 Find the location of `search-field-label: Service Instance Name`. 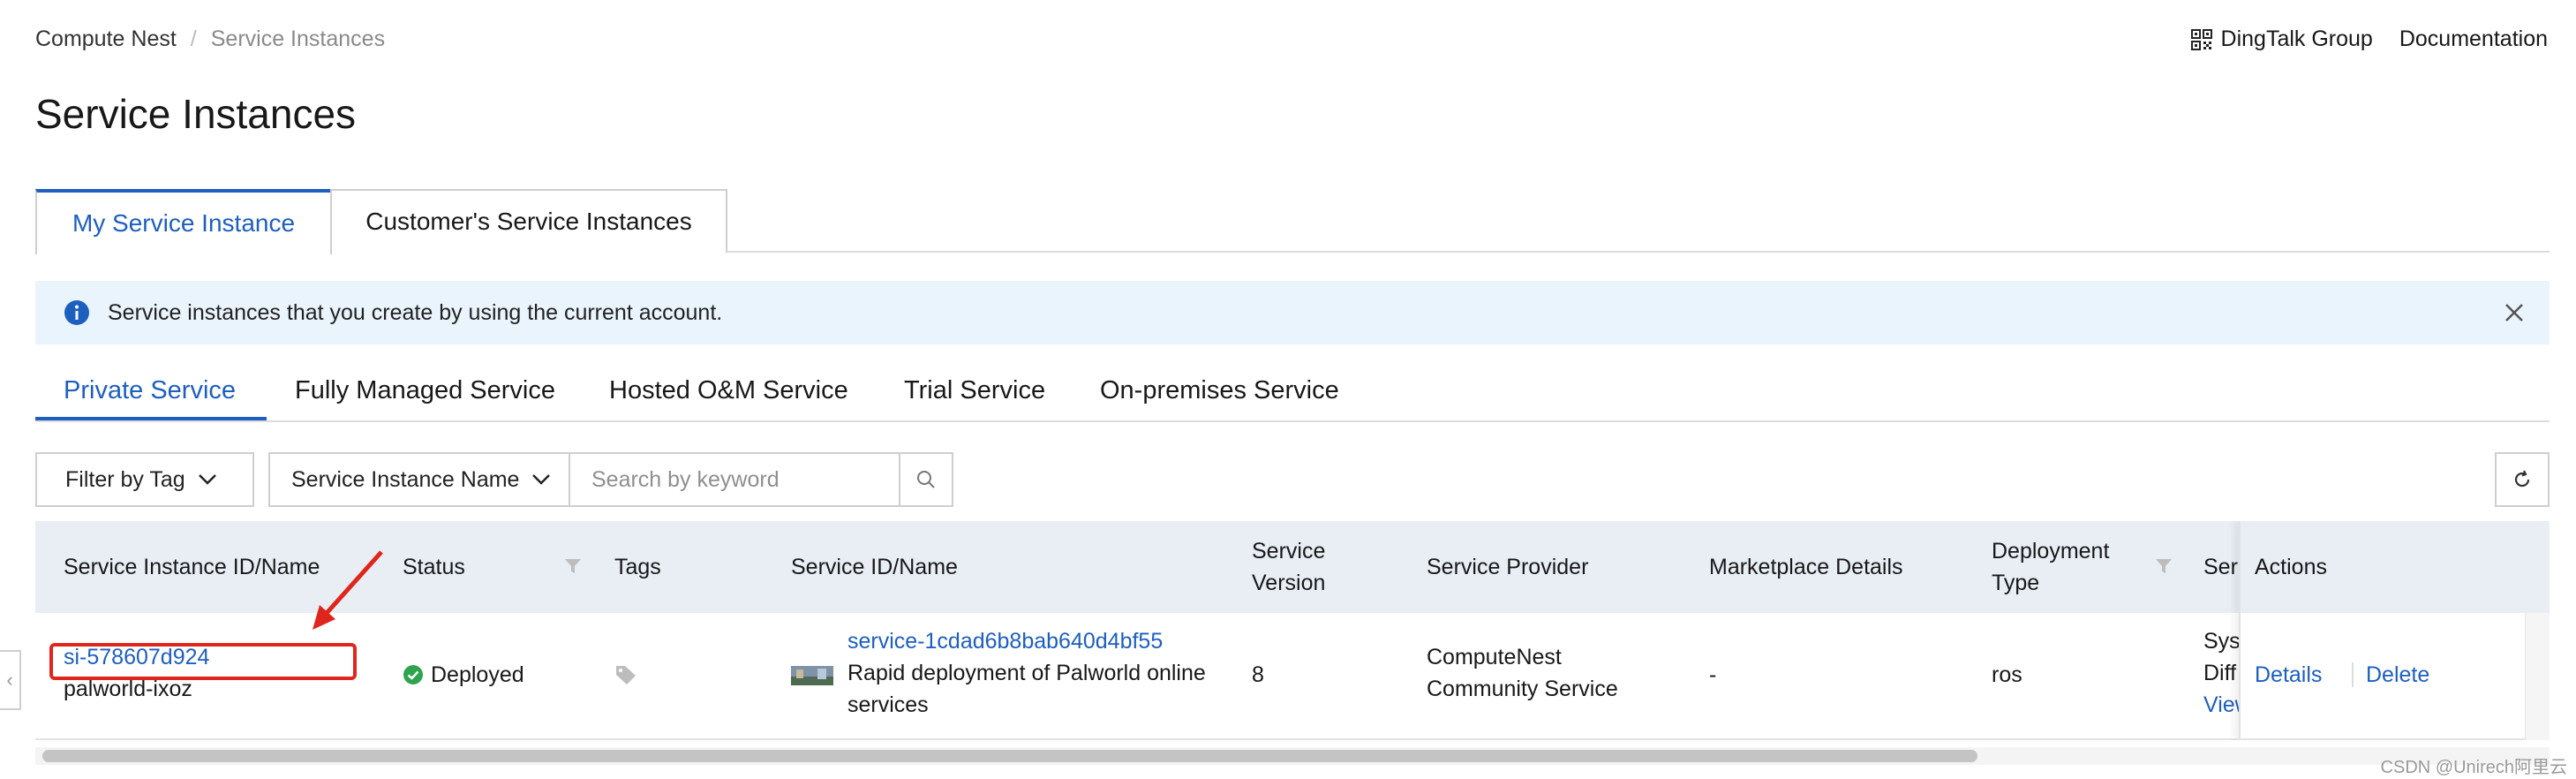

search-field-label: Service Instance Name is located at coordinates (406, 479).